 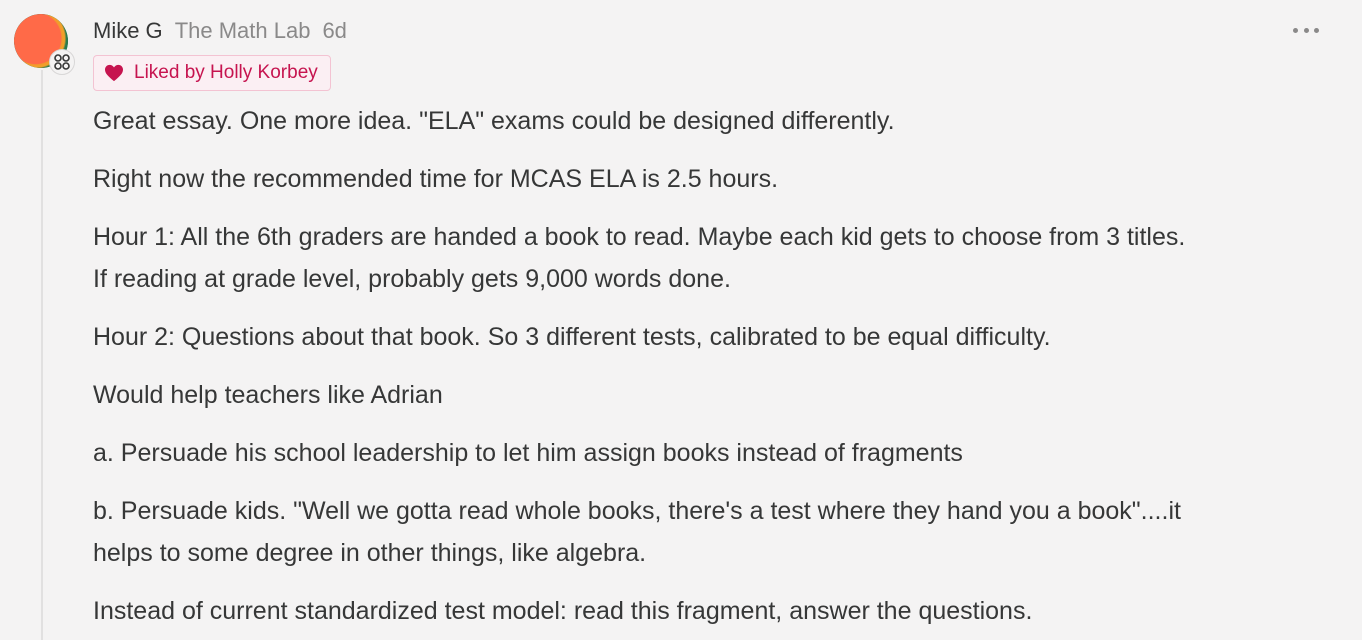 I want to click on liked-by-badge: Liked by Holly Korbey, so click(x=212, y=73).